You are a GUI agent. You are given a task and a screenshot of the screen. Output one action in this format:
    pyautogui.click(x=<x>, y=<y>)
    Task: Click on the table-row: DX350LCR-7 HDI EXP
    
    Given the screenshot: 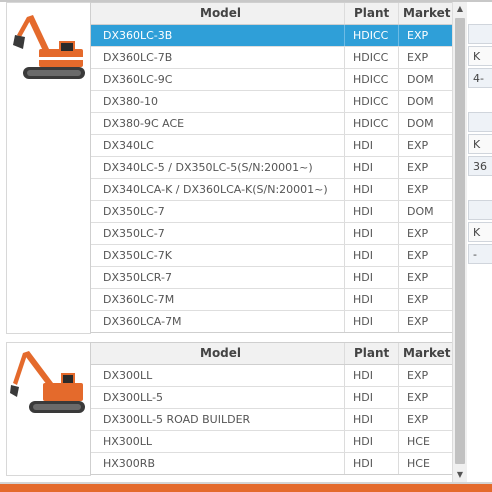 What is the action you would take?
    pyautogui.click(x=272, y=278)
    